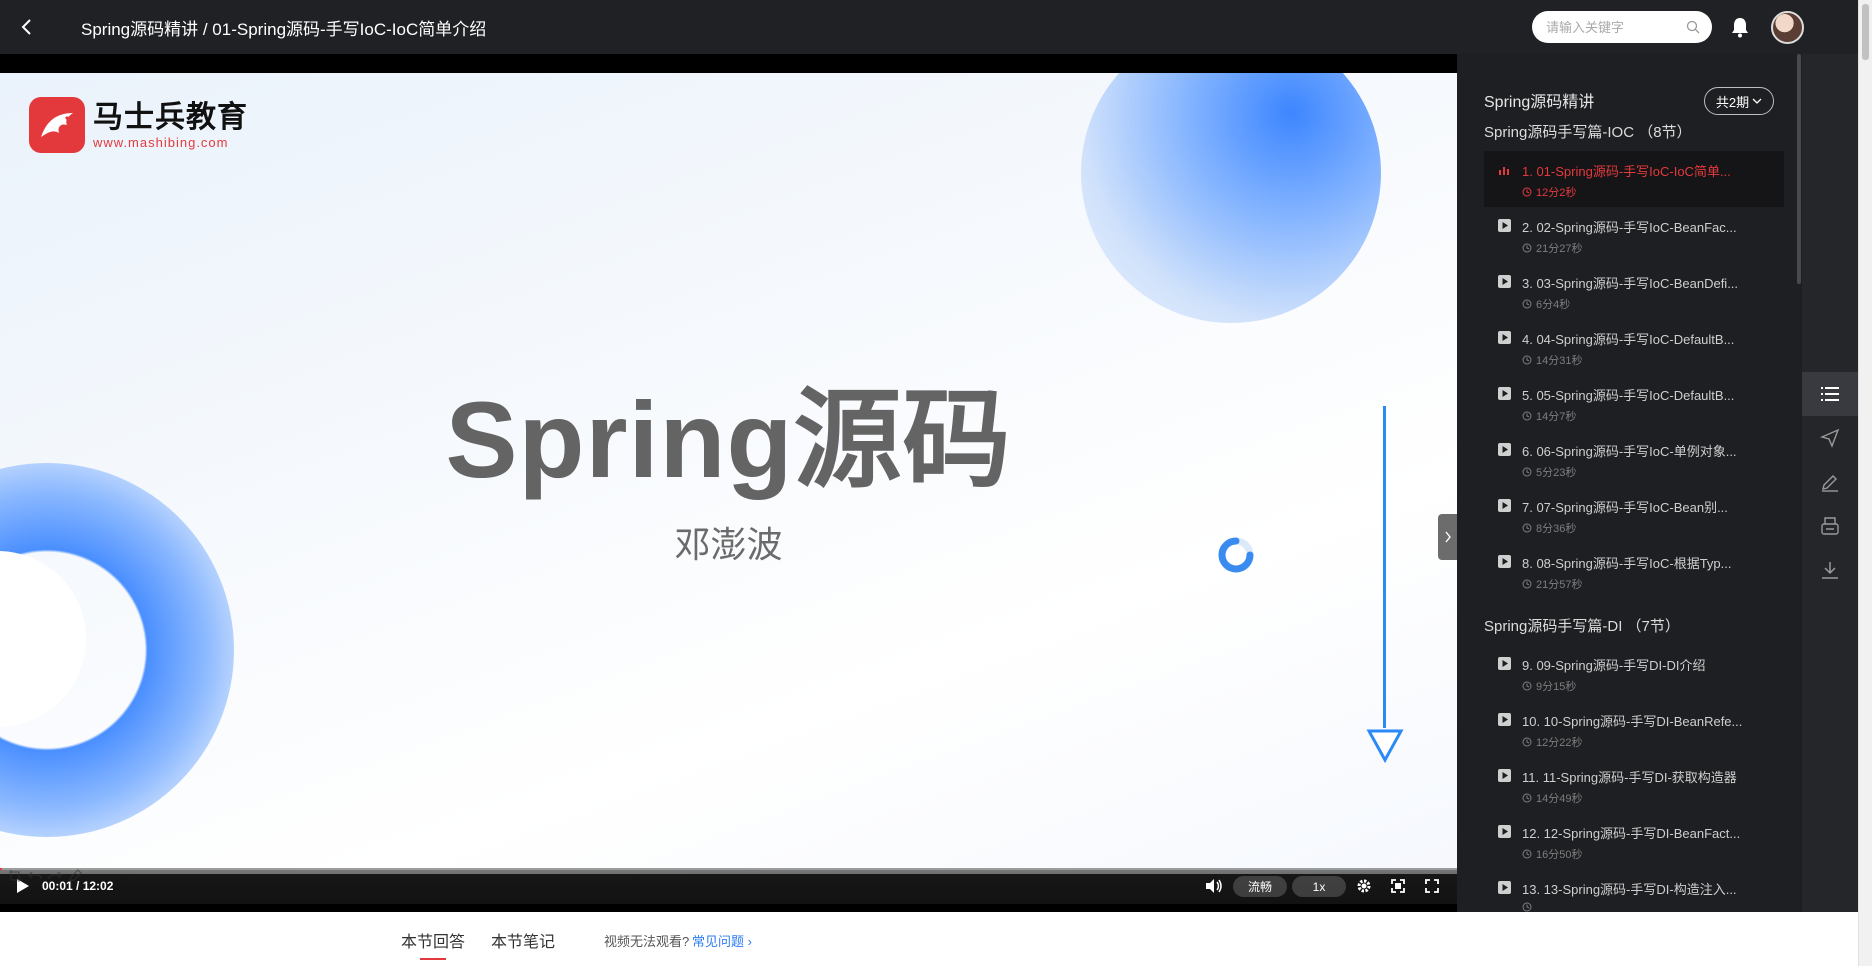  Describe the element at coordinates (1385, 746) in the screenshot. I see `arrow-down-icon` at that location.